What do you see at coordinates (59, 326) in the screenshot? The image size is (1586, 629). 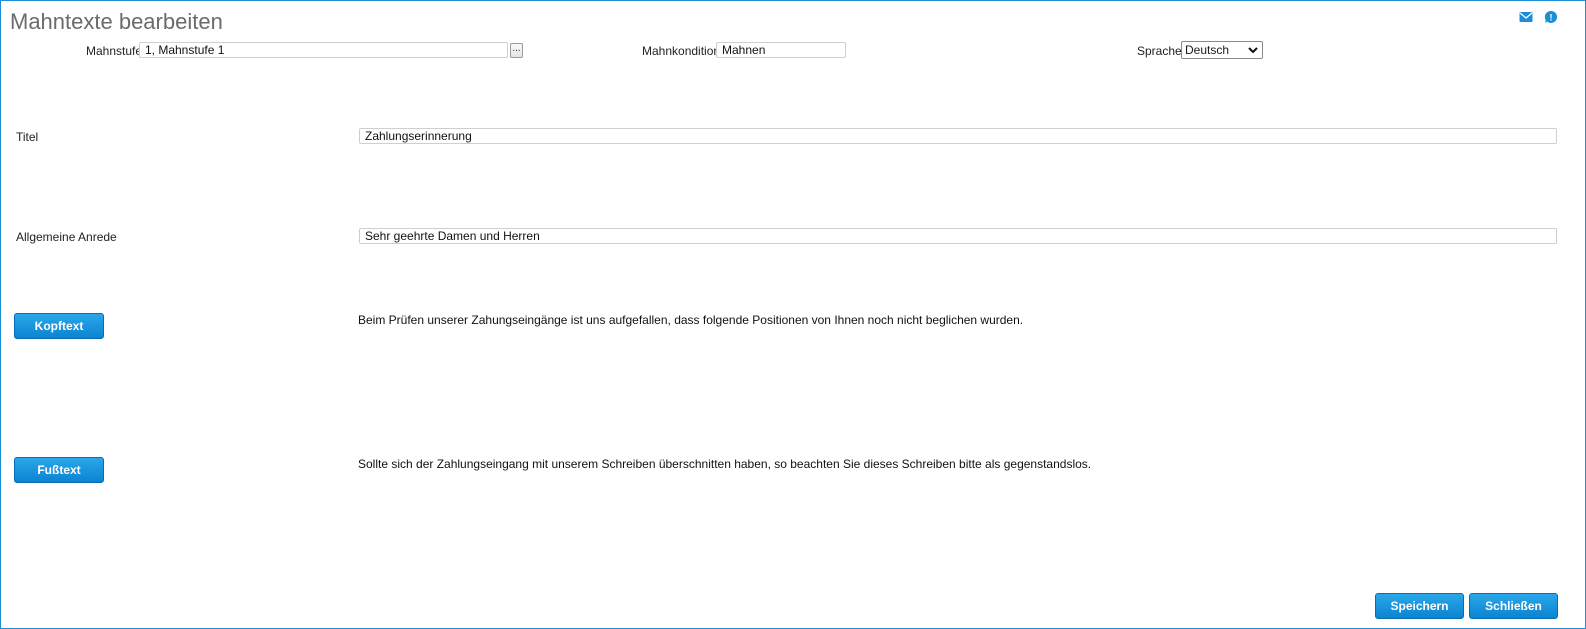 I see `kopftext-button: Kopftext` at bounding box center [59, 326].